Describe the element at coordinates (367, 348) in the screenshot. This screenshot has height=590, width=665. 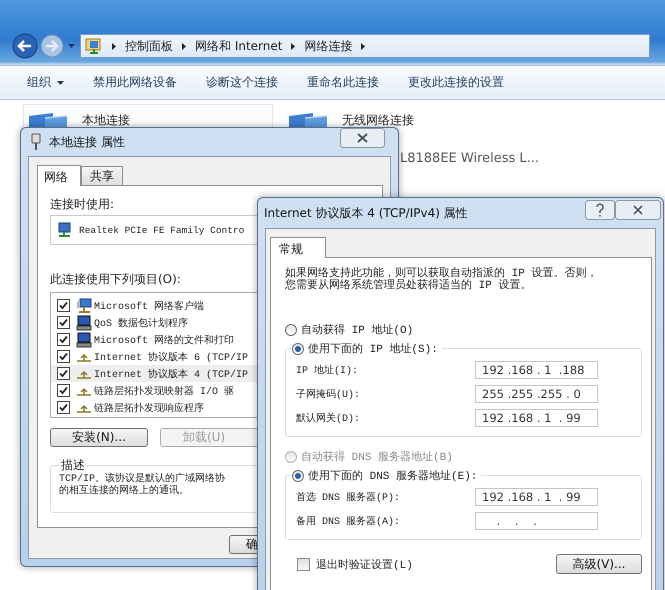
I see `radio-option: 使用下面的 IP 地址(S):` at that location.